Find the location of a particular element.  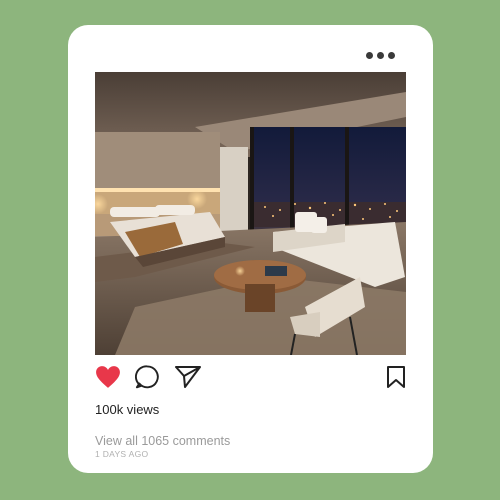

post-timestamp: 1 DAYS AGO is located at coordinates (122, 454).